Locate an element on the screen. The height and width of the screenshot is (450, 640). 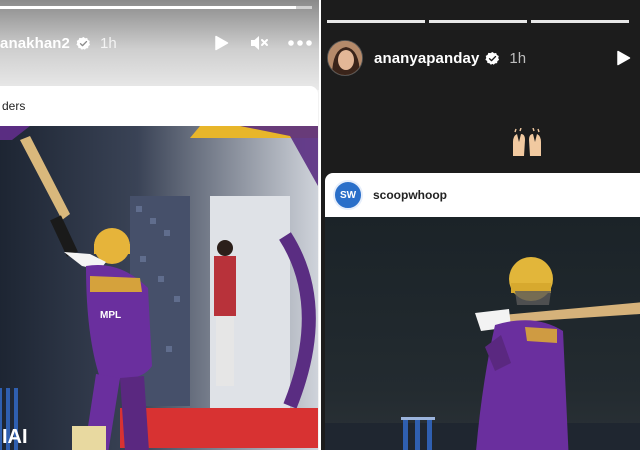
story-header: ananyapanday 1h is located at coordinates (483, 58).